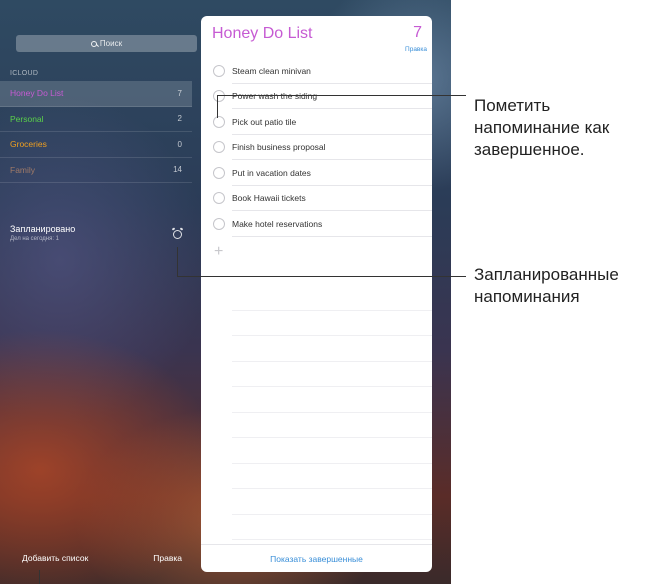 The width and height of the screenshot is (650, 584). I want to click on list-title: Honey Do List, so click(262, 33).